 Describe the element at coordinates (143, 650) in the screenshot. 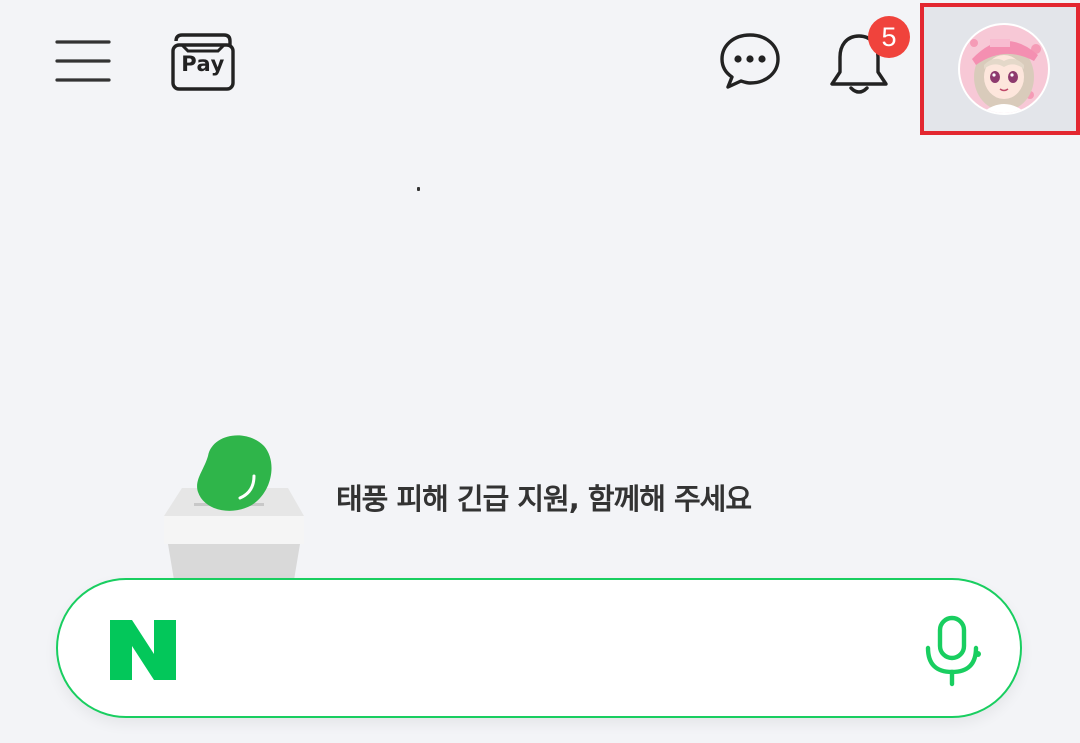

I see `naver-n-logo` at that location.